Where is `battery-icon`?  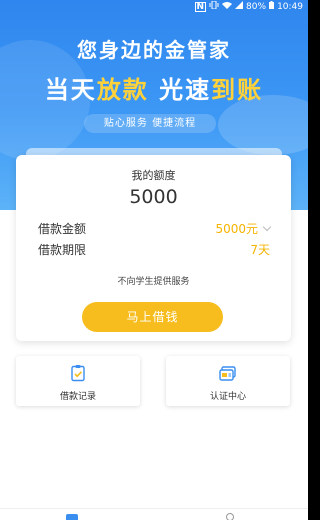 battery-icon is located at coordinates (272, 6).